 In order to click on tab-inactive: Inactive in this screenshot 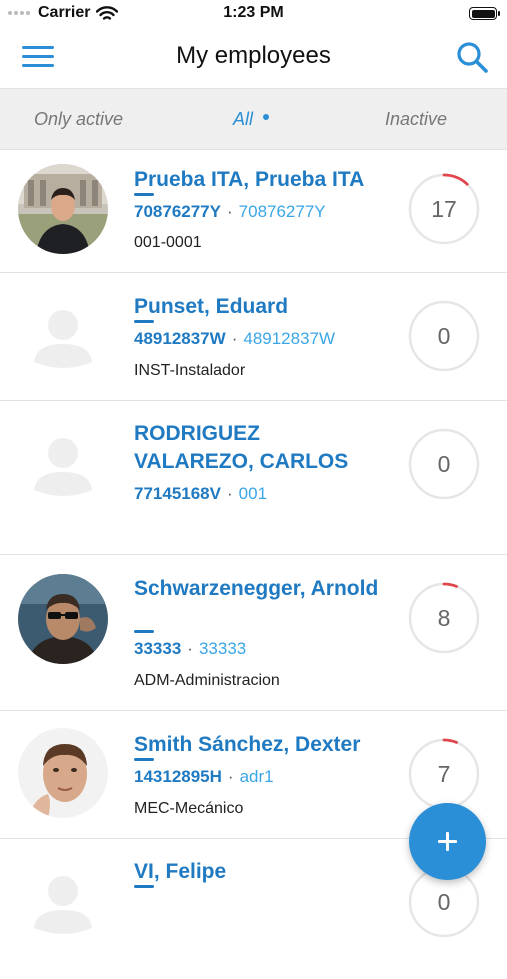, I will do `click(416, 119)`.